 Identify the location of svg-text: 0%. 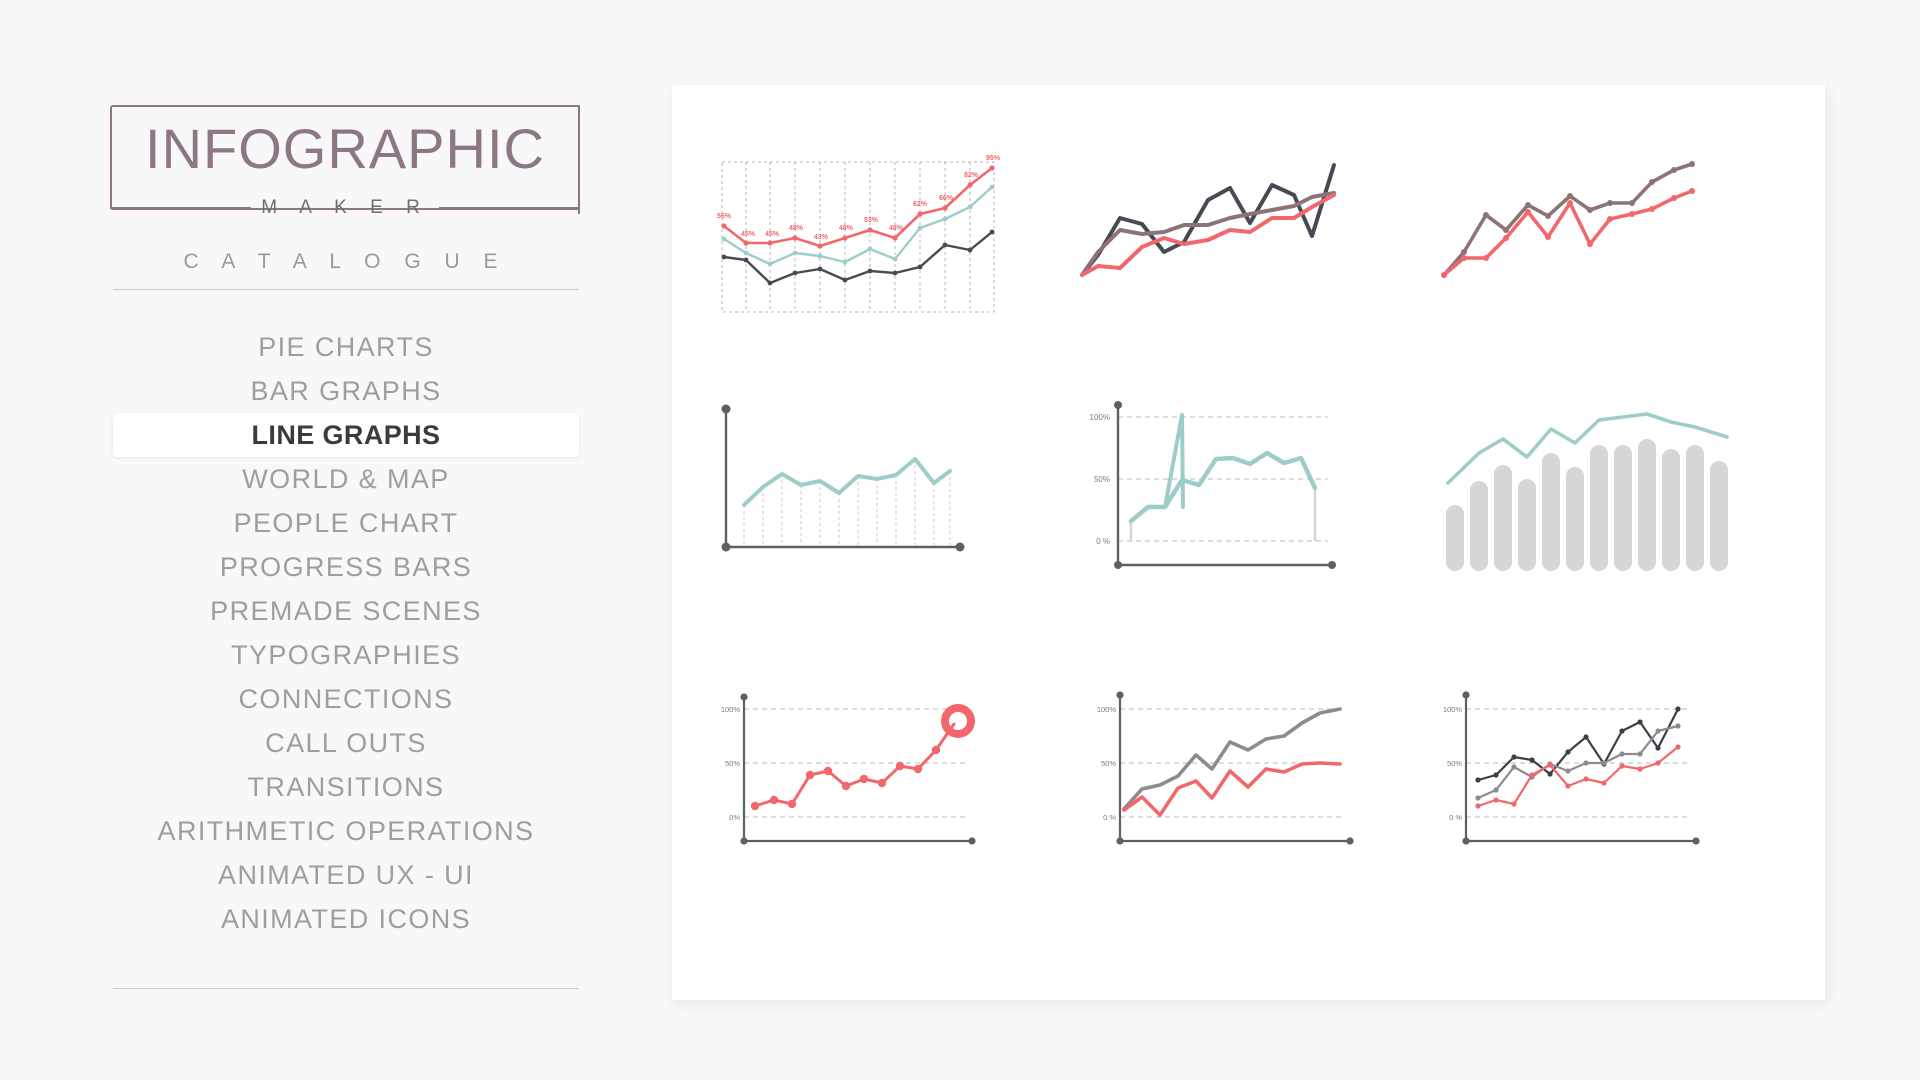
(734, 817).